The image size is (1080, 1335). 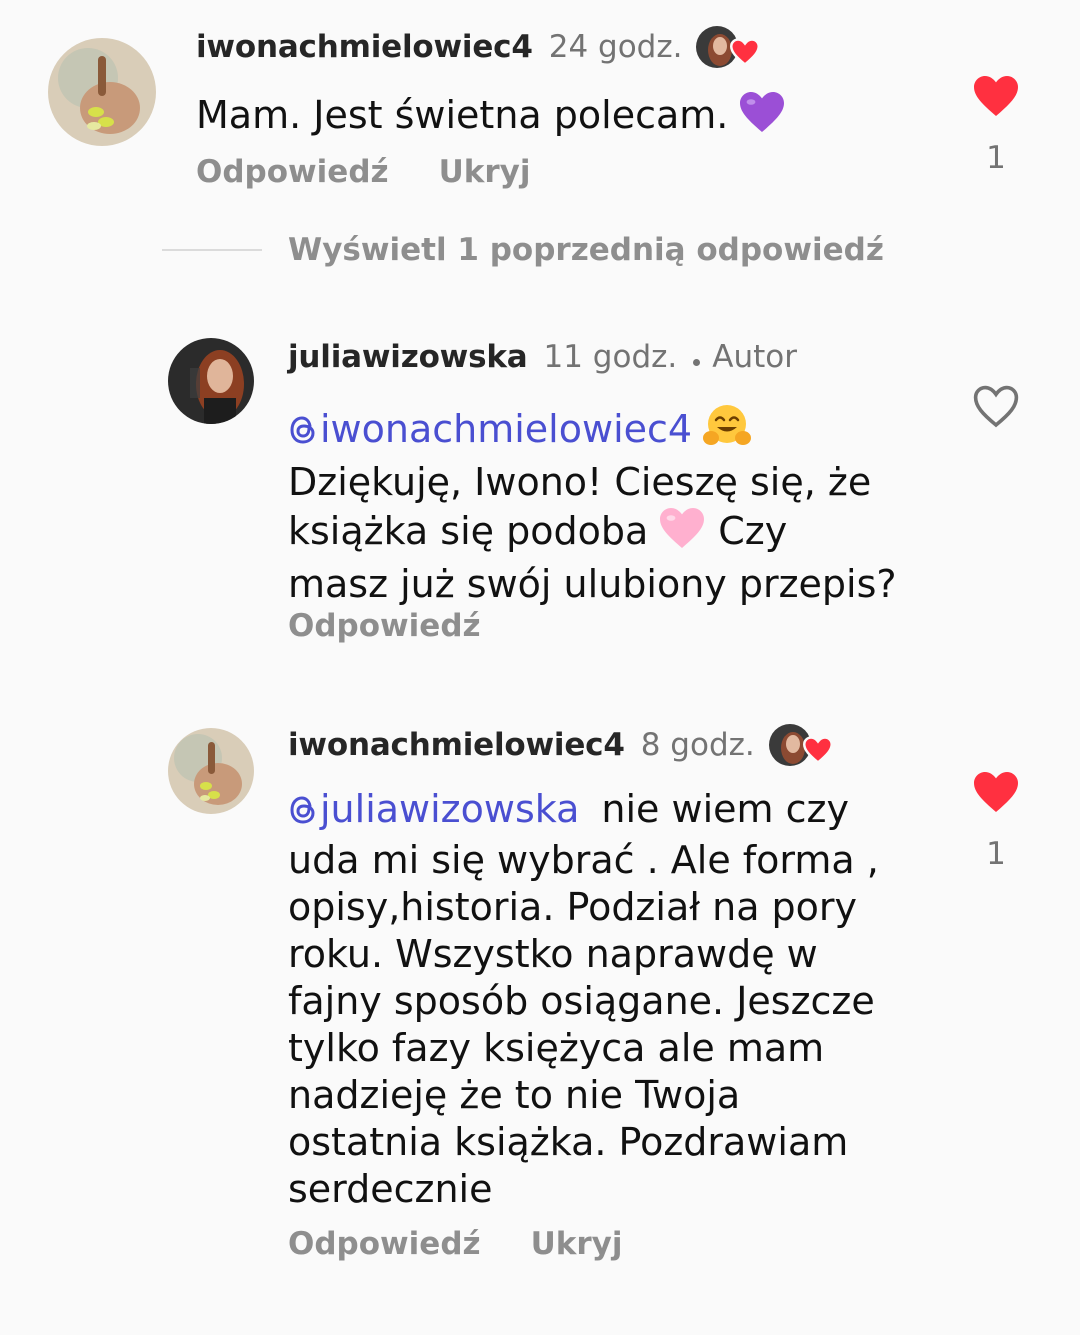 What do you see at coordinates (583, 860) in the screenshot?
I see `comment-line: uda mi się wybrać . Ale forma ,` at bounding box center [583, 860].